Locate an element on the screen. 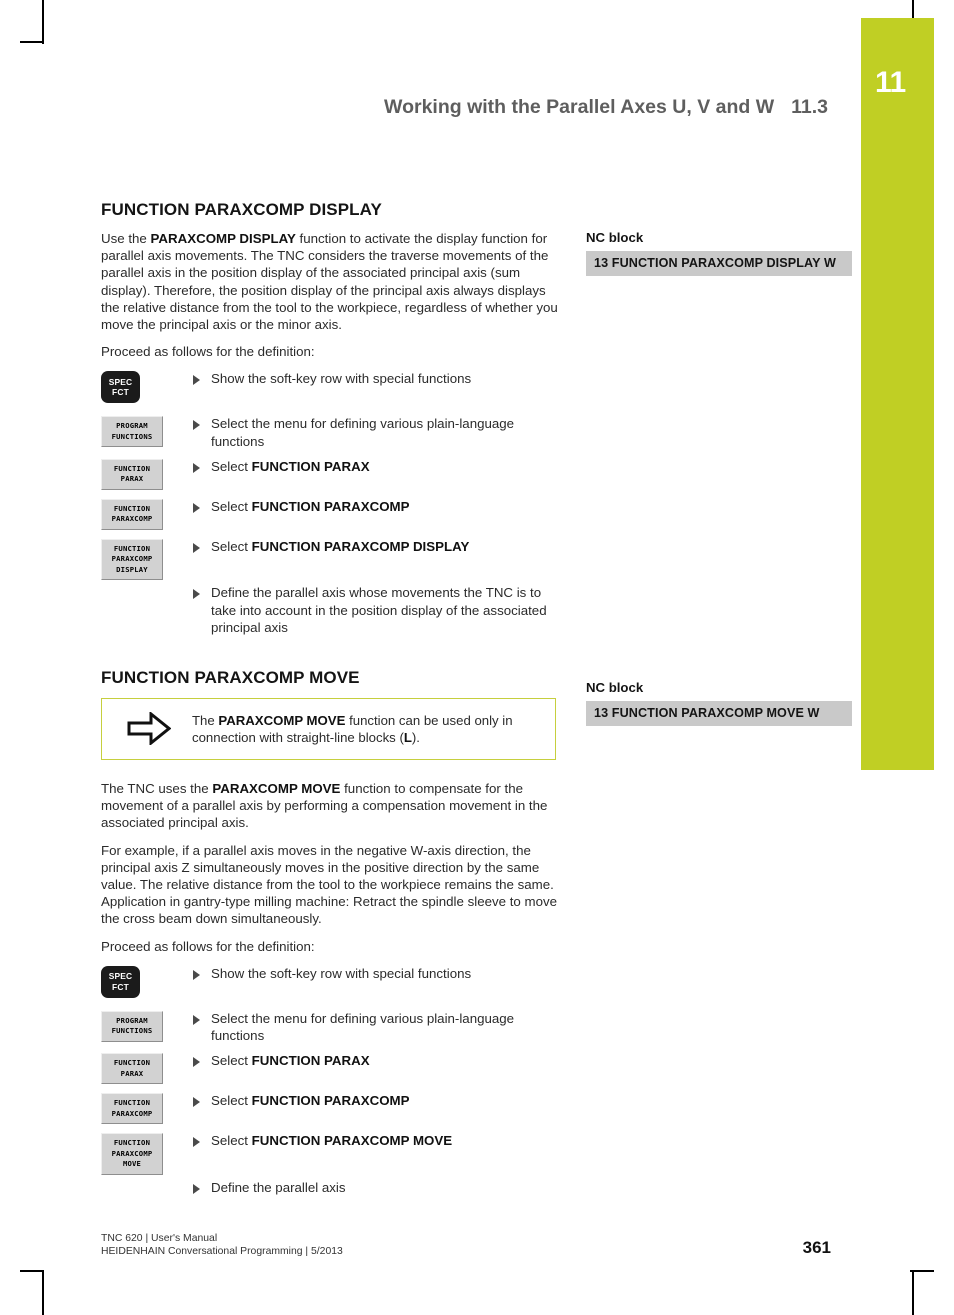  step-body: Select FUNCTION PARAXCOMP DISPLAY is located at coordinates (331, 546).